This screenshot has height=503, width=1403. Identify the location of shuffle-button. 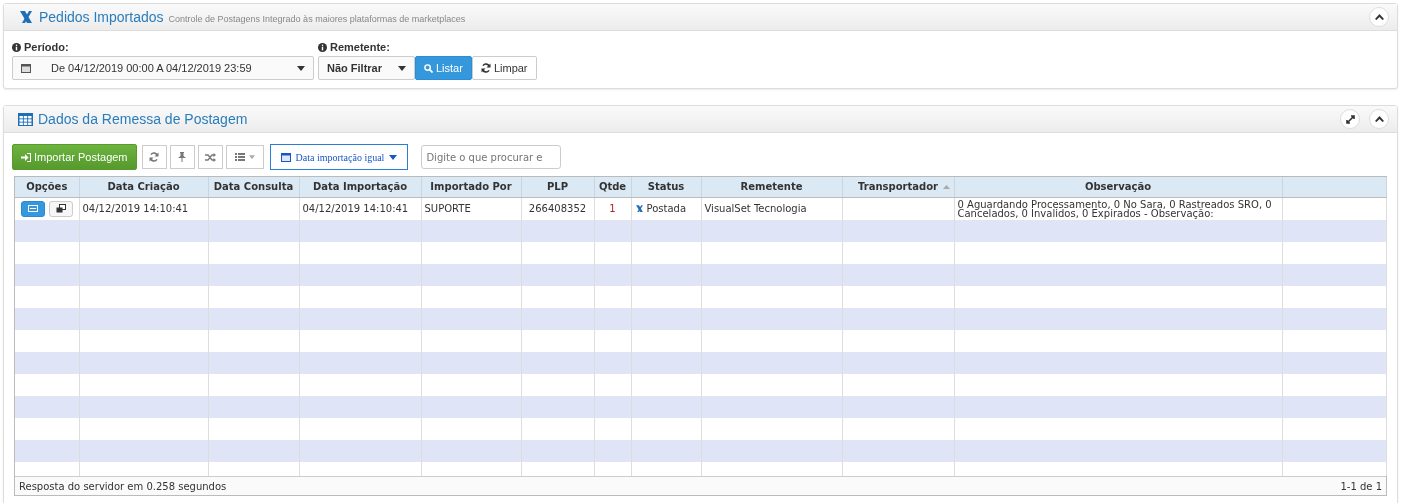
(210, 157).